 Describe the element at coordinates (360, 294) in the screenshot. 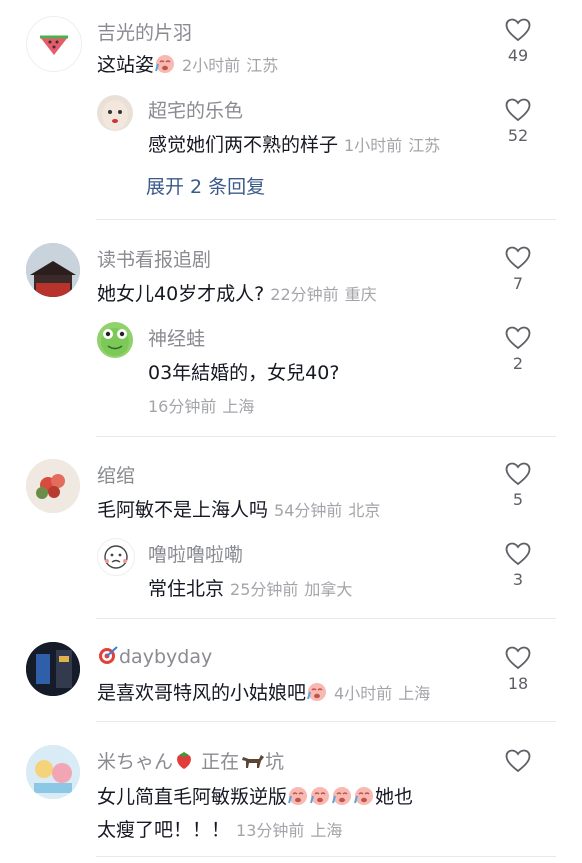

I see `location: 重庆` at that location.